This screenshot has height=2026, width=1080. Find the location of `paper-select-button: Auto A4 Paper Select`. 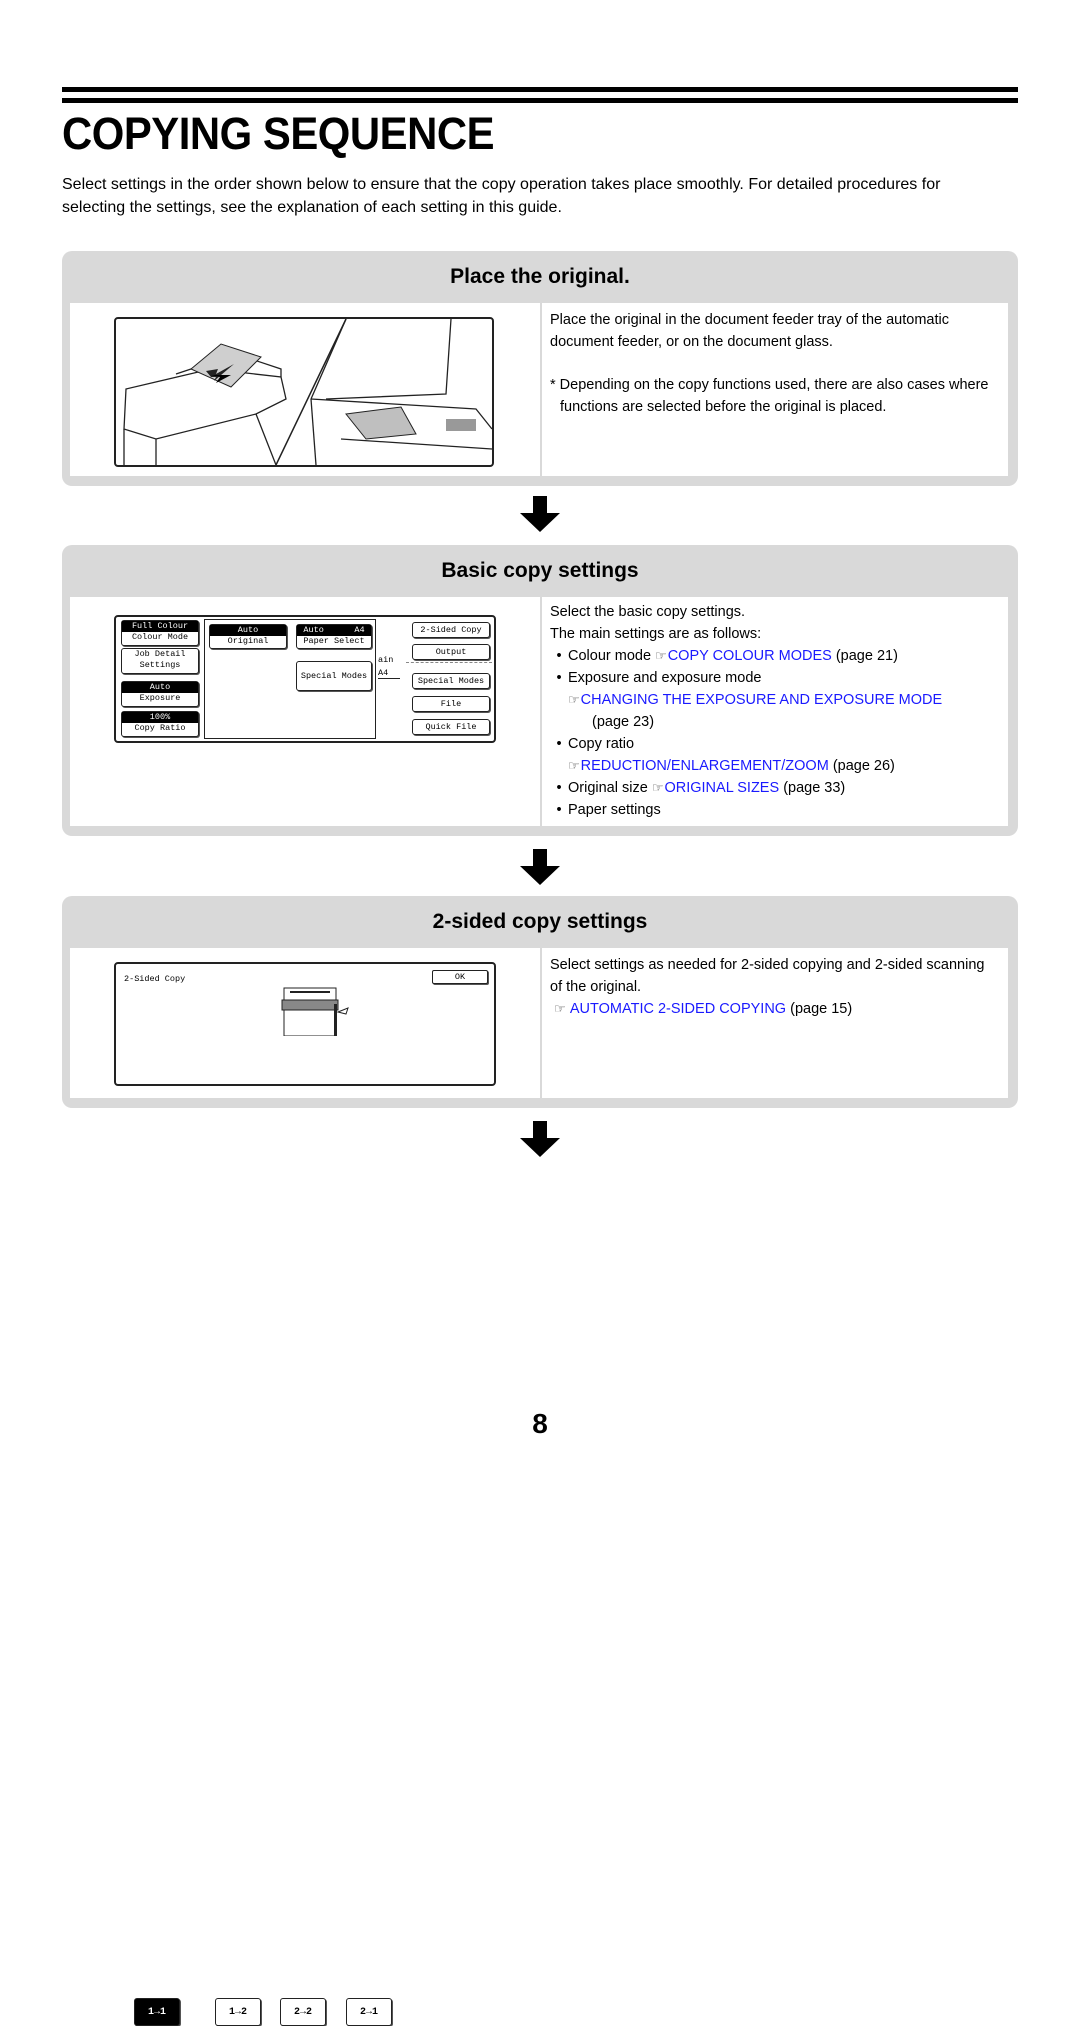

paper-select-button: Auto A4 Paper Select is located at coordinates (334, 636).